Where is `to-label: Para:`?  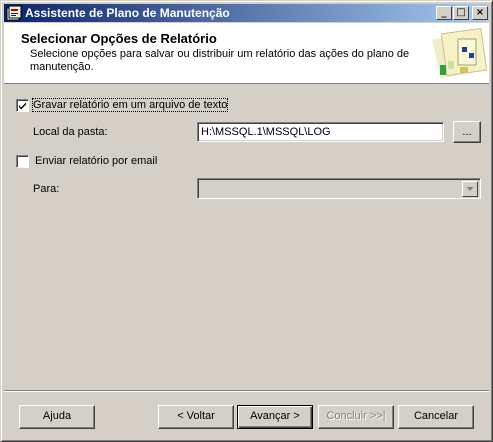 to-label: Para: is located at coordinates (46, 189).